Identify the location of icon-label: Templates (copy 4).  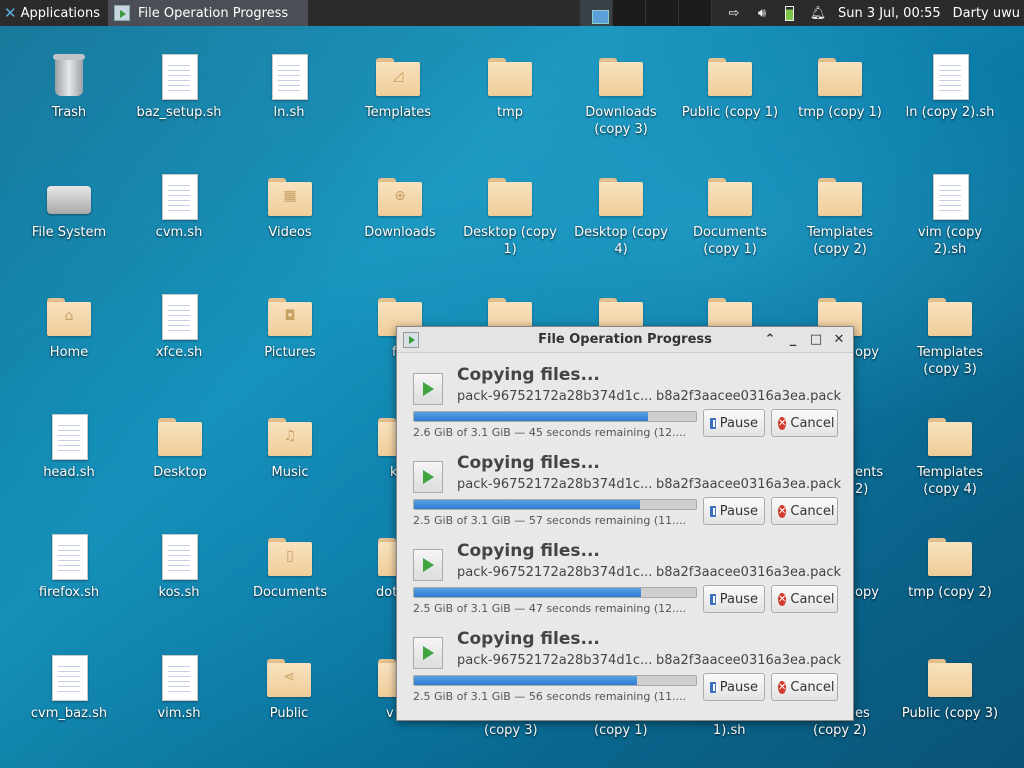
(950, 481).